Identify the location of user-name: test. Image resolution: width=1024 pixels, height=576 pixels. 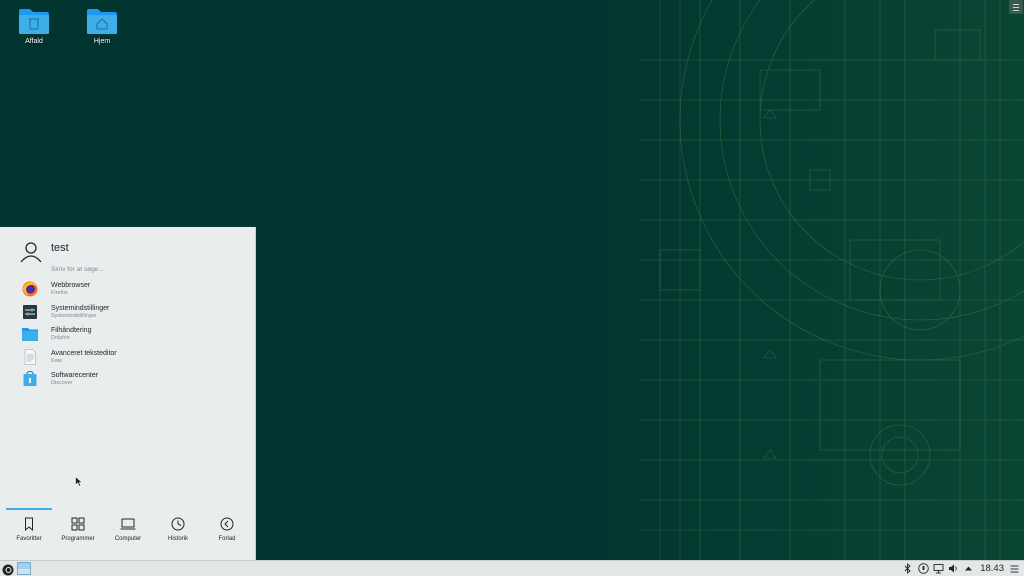
(60, 248).